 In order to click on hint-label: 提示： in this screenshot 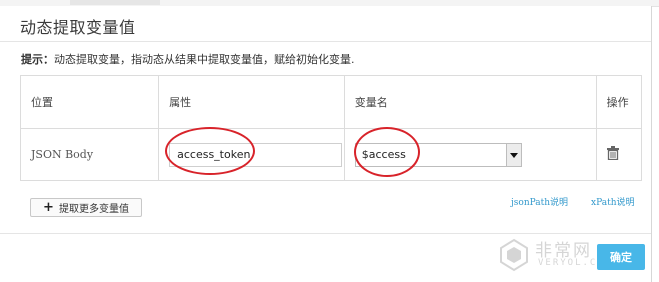, I will do `click(37, 59)`.